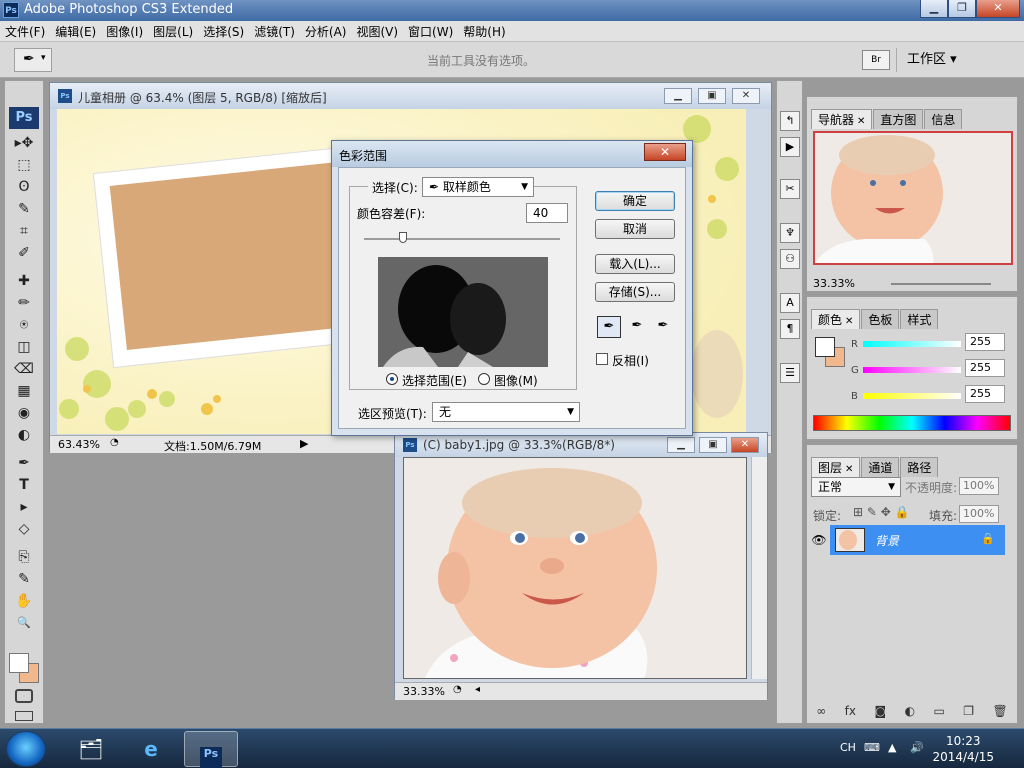 This screenshot has width=1024, height=768. Describe the element at coordinates (842, 119) in the screenshot. I see `tab-navigator: 导航器 ✕` at that location.